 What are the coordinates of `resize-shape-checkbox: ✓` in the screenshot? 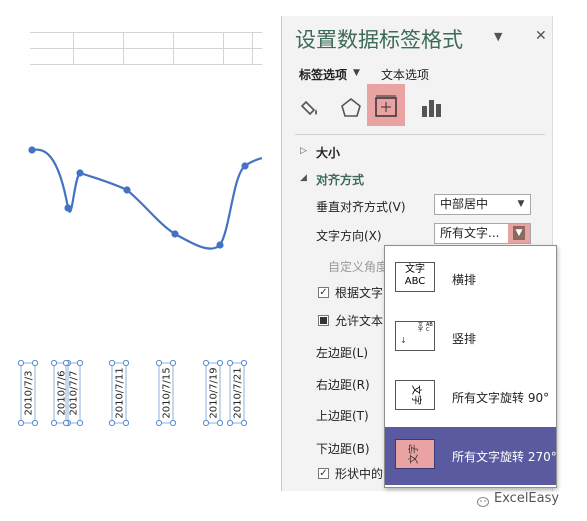 It's located at (323, 292).